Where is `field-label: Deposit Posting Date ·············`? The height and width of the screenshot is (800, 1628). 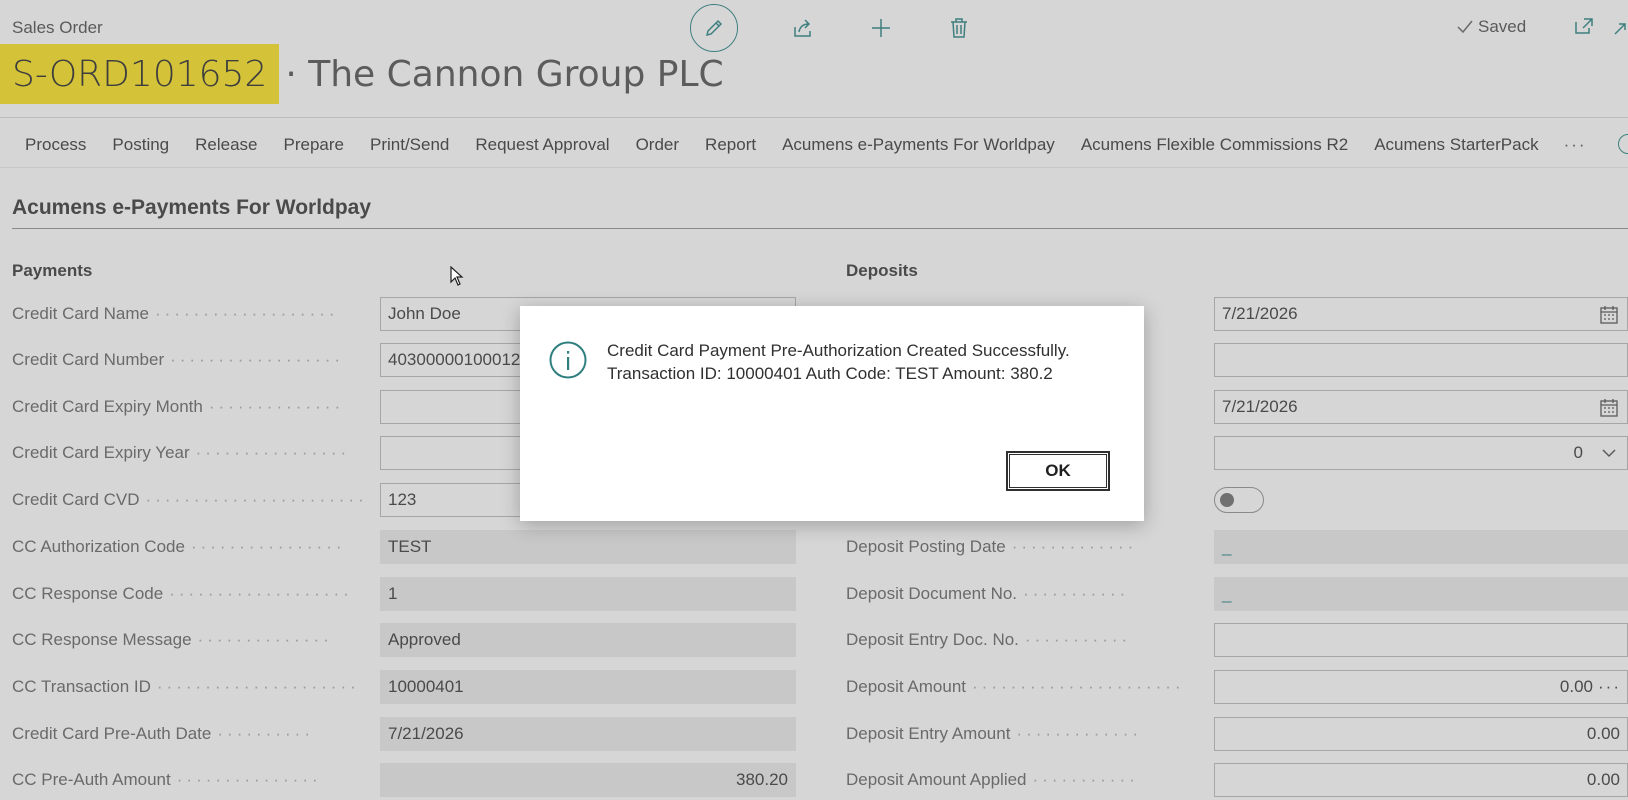
field-label: Deposit Posting Date ············· is located at coordinates (992, 546).